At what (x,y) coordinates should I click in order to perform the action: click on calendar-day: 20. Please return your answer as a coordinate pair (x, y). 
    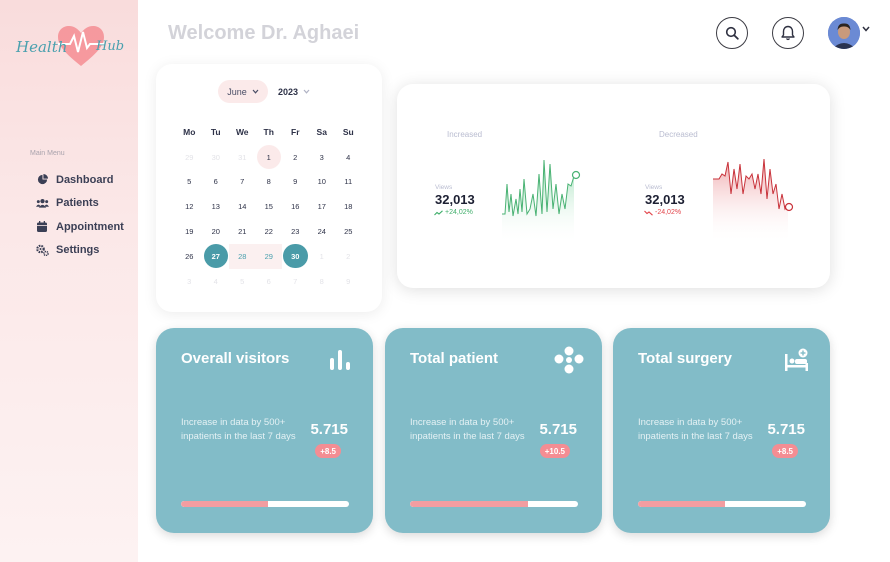
    Looking at the image, I should click on (216, 231).